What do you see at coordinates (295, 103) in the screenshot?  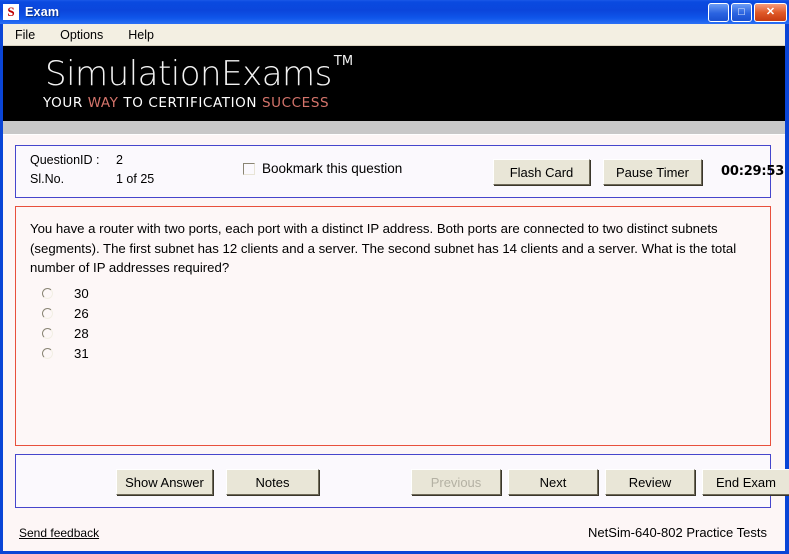 I see `tagline-part-3: SUCCESS` at bounding box center [295, 103].